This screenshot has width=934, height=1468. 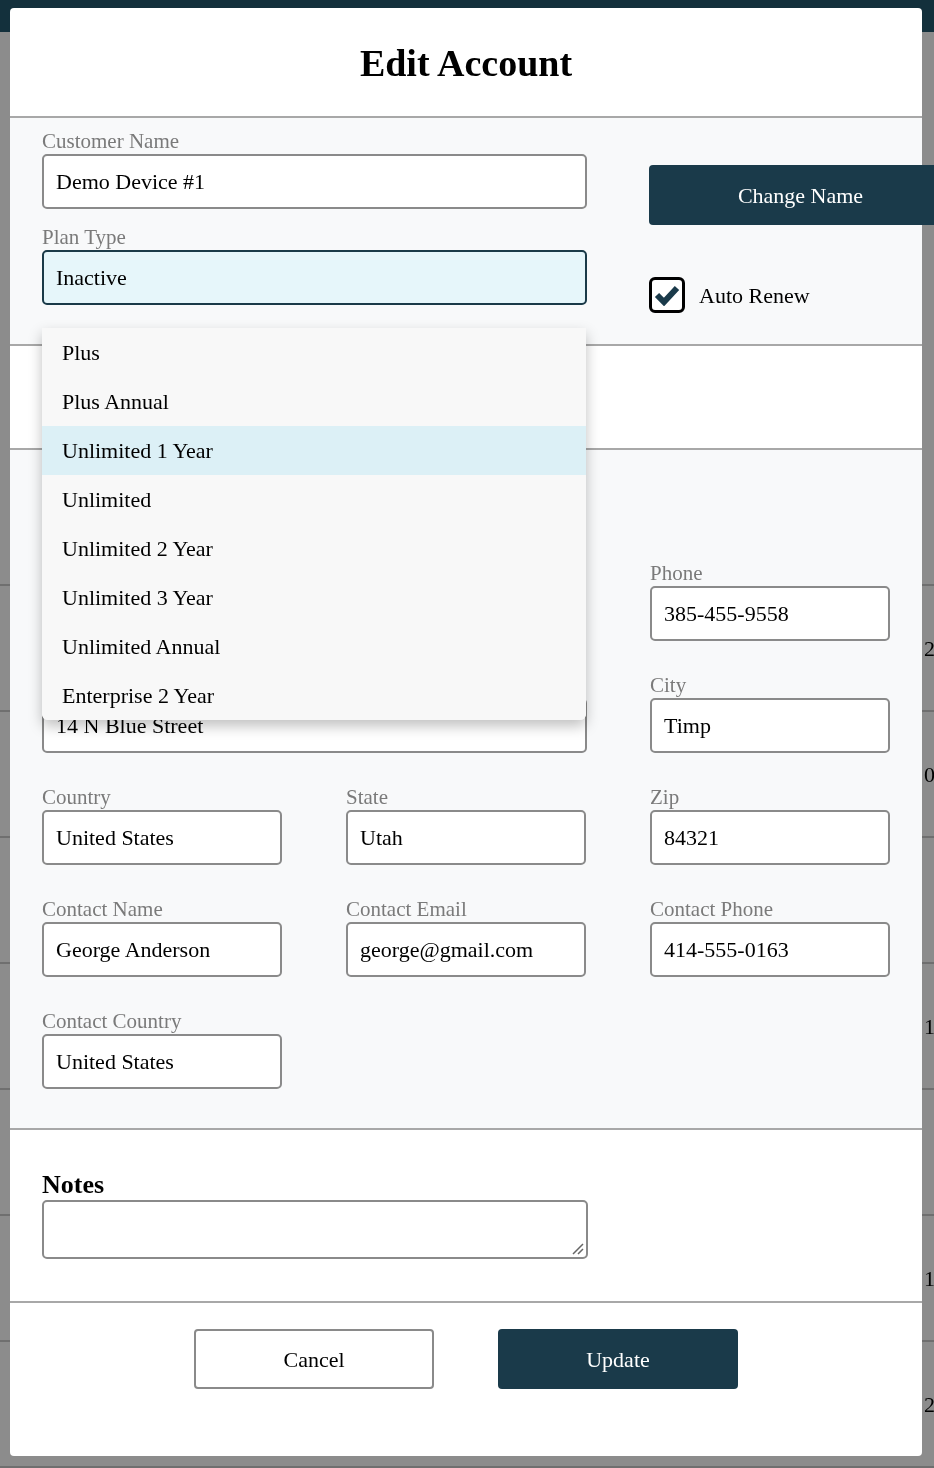 I want to click on change-name-button: Change Name, so click(x=791, y=195).